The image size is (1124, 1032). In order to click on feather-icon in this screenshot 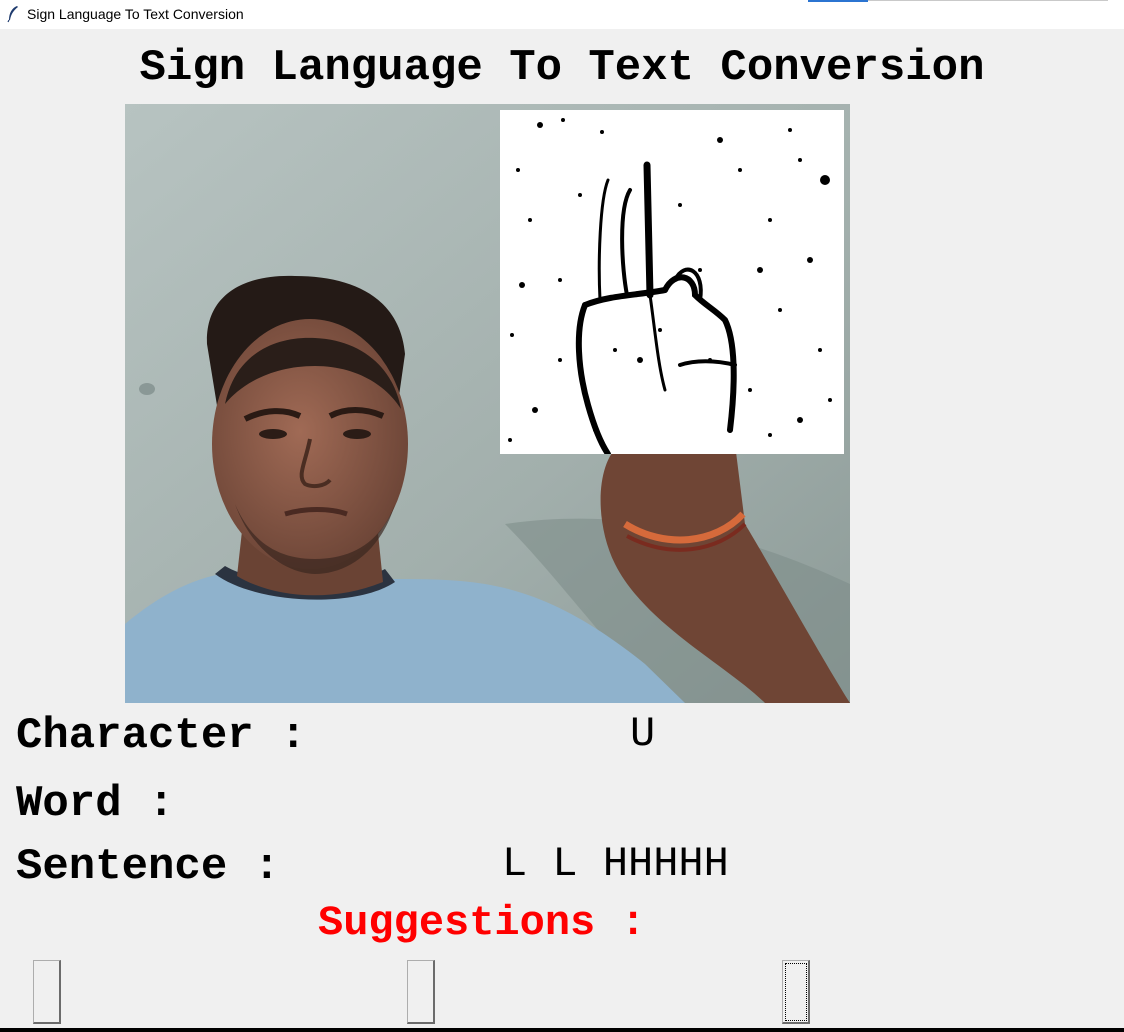, I will do `click(12, 14)`.